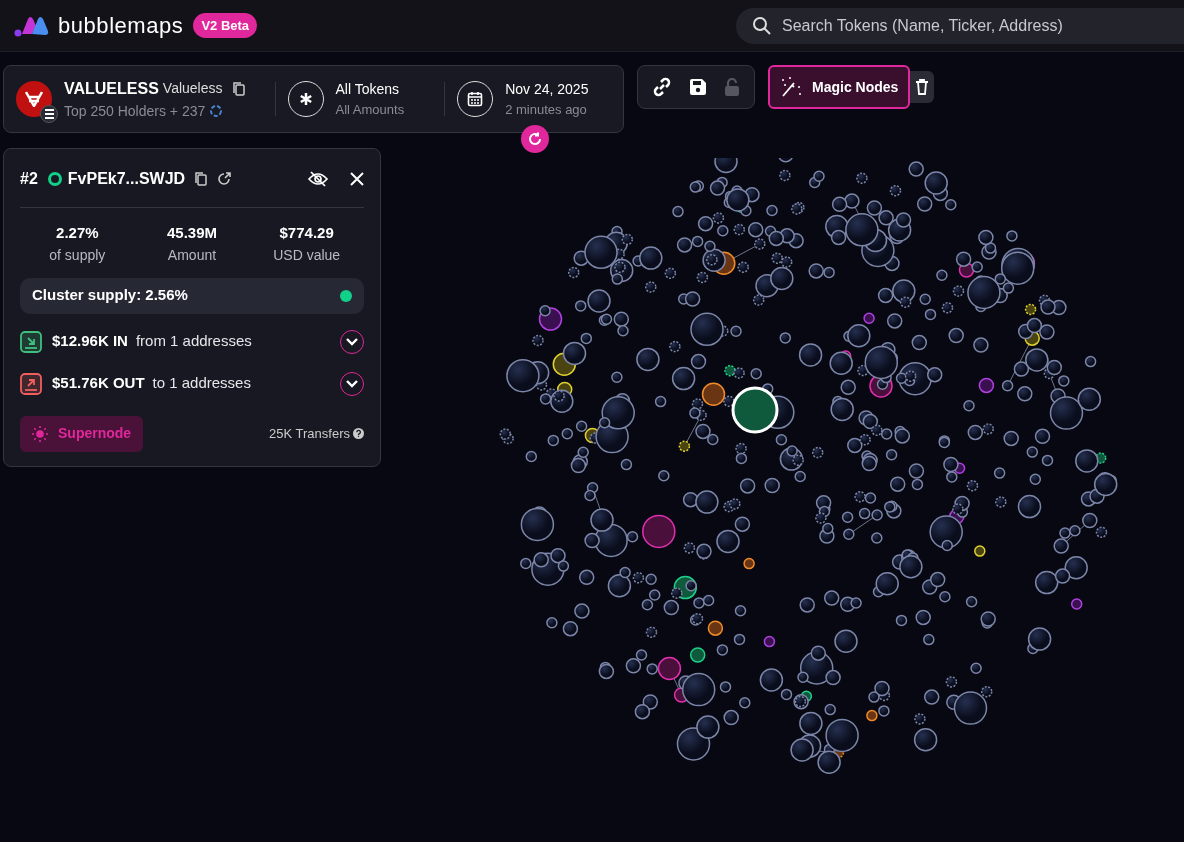  Describe the element at coordinates (193, 341) in the screenshot. I see `flow-detail: from 1 addresses` at that location.